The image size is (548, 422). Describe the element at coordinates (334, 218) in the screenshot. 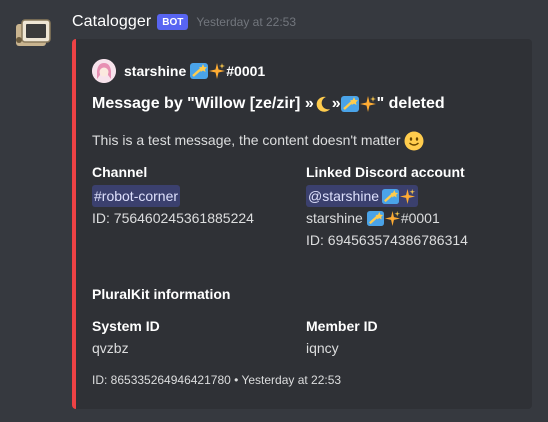

I see `linked-user-name: starshine` at that location.